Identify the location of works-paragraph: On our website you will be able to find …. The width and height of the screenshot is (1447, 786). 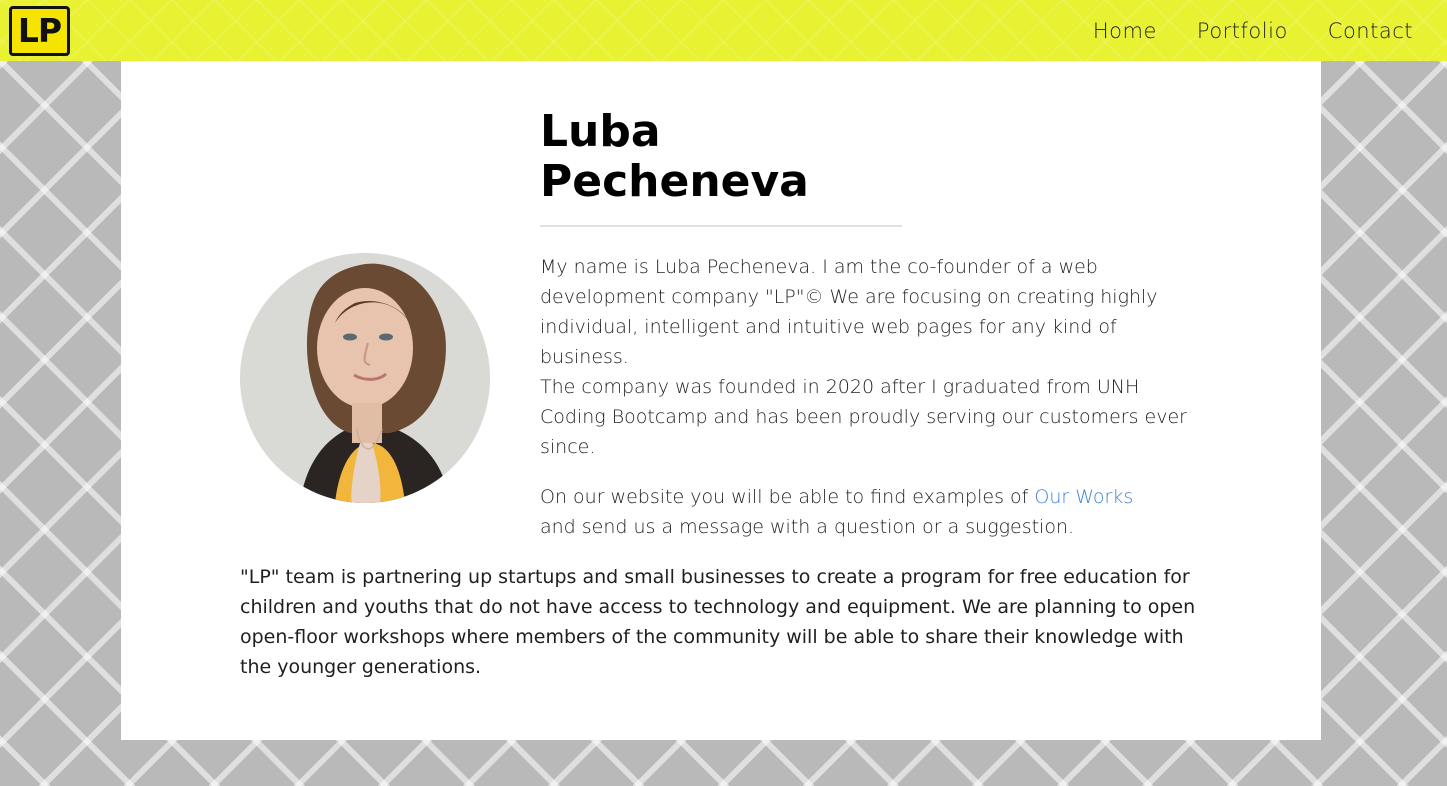
(870, 512).